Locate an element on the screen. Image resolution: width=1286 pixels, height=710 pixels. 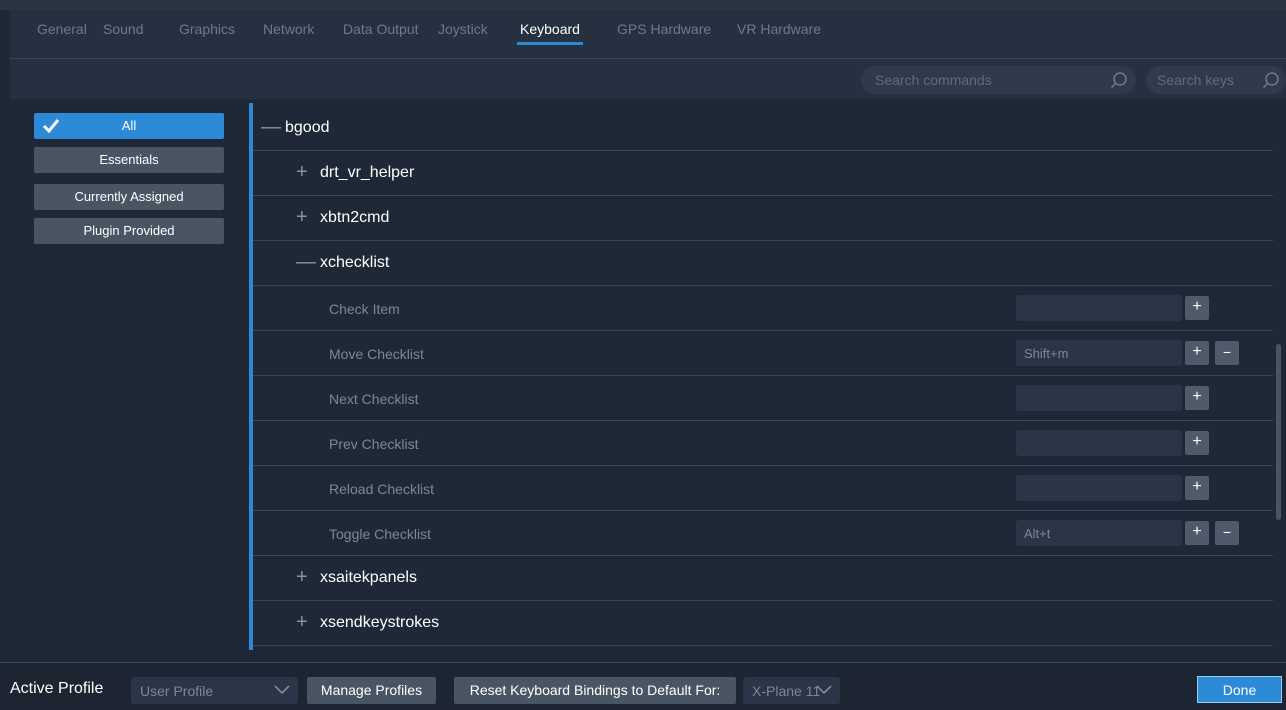
search-commands-input: Search commands is located at coordinates (998, 80).